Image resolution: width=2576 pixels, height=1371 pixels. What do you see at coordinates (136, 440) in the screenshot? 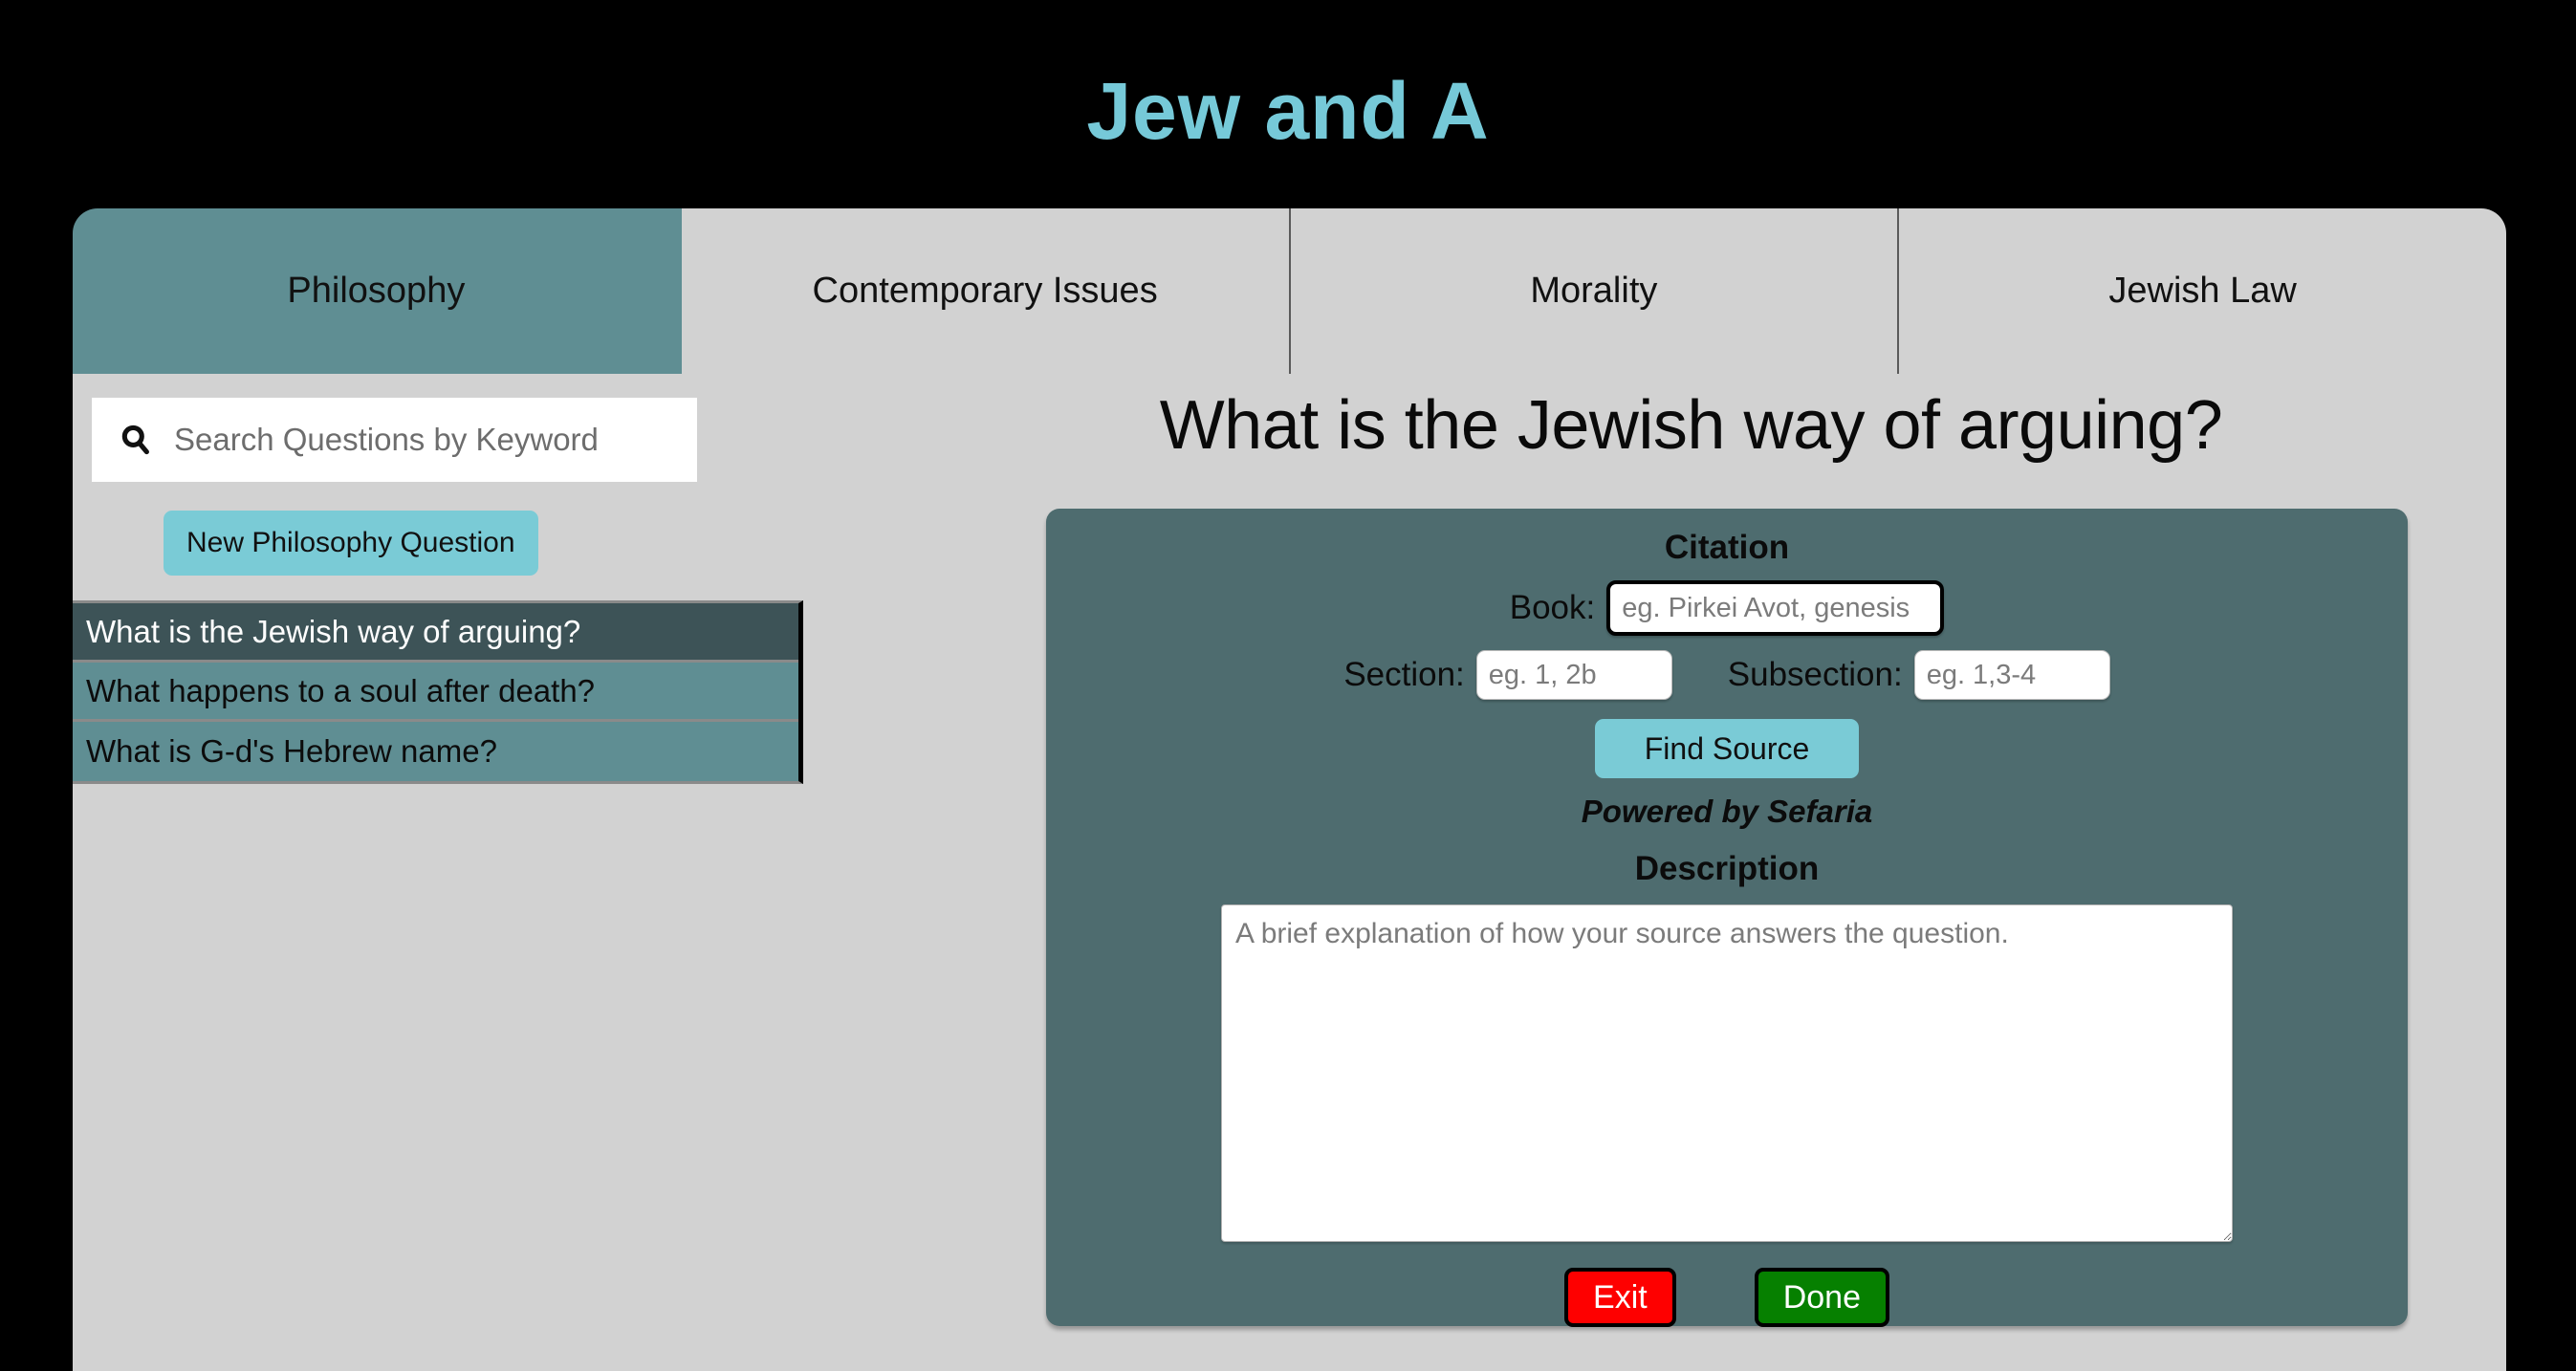
I see `search-icon` at bounding box center [136, 440].